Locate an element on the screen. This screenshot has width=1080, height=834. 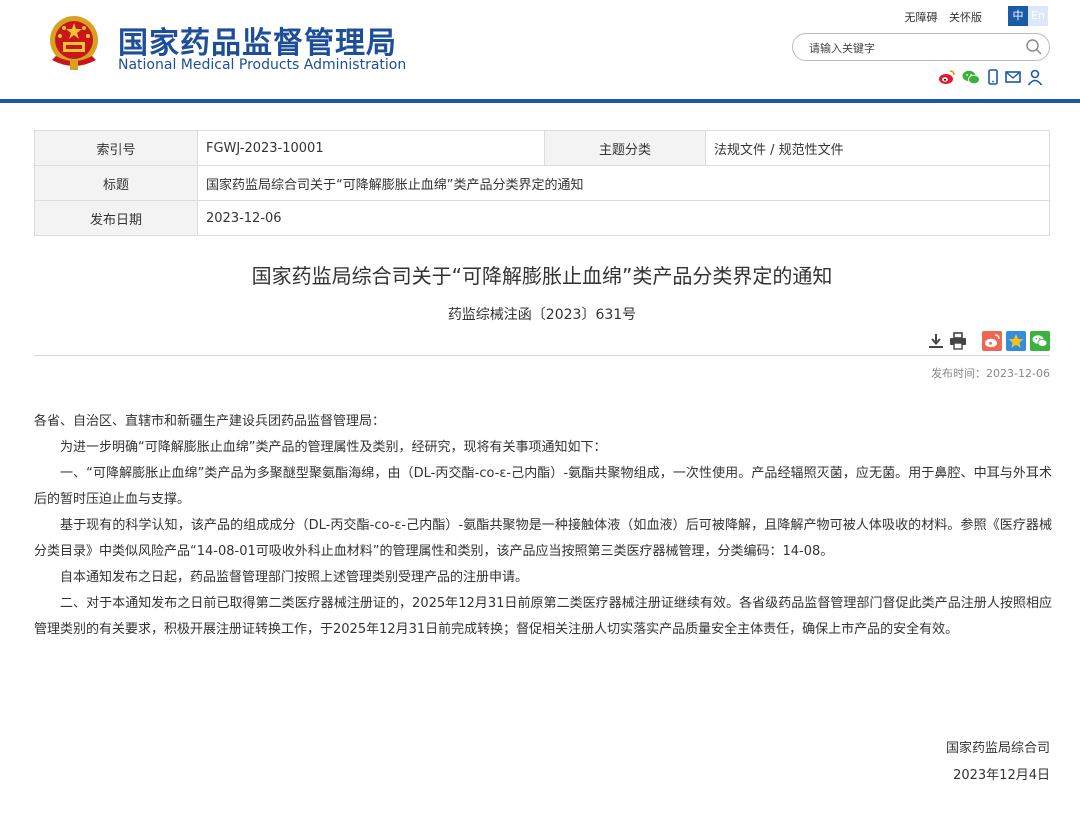
category-label: 主题分类 is located at coordinates (625, 148).